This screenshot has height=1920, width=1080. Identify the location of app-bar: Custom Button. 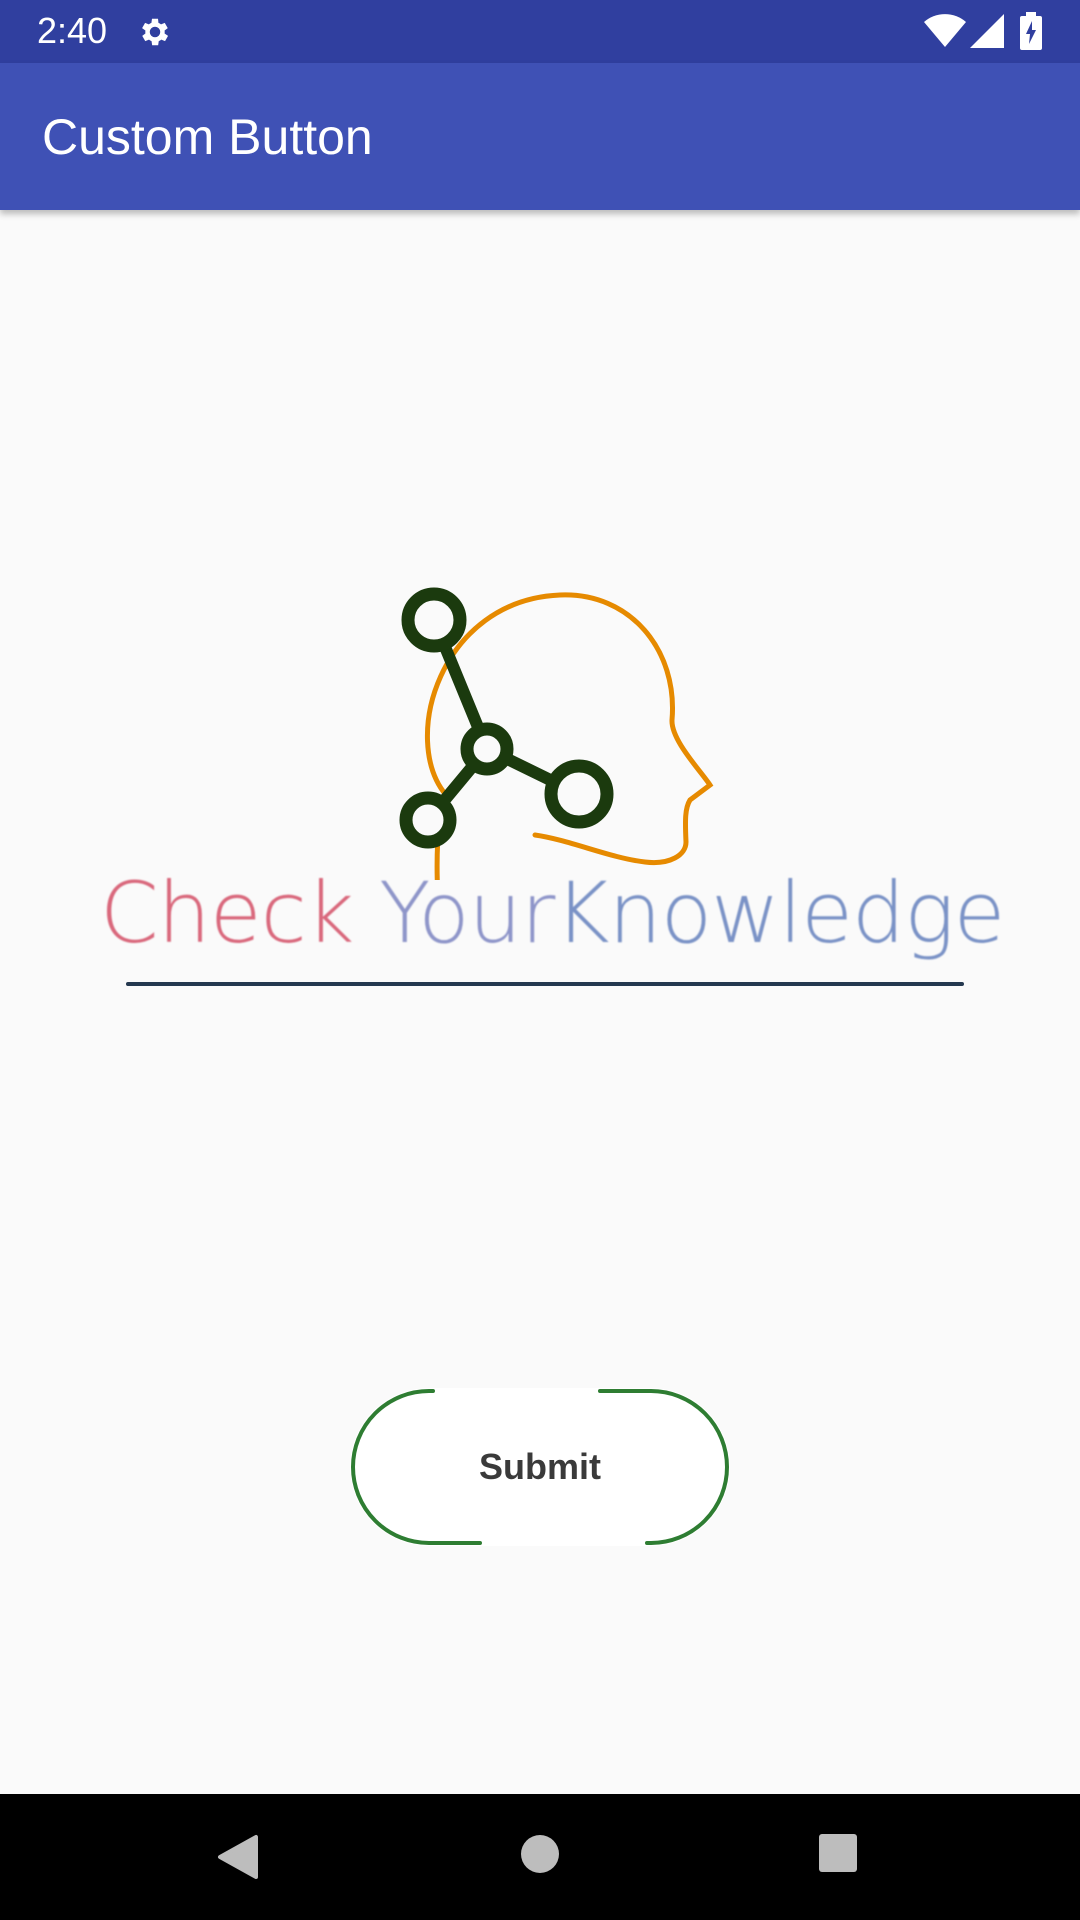
(540, 136).